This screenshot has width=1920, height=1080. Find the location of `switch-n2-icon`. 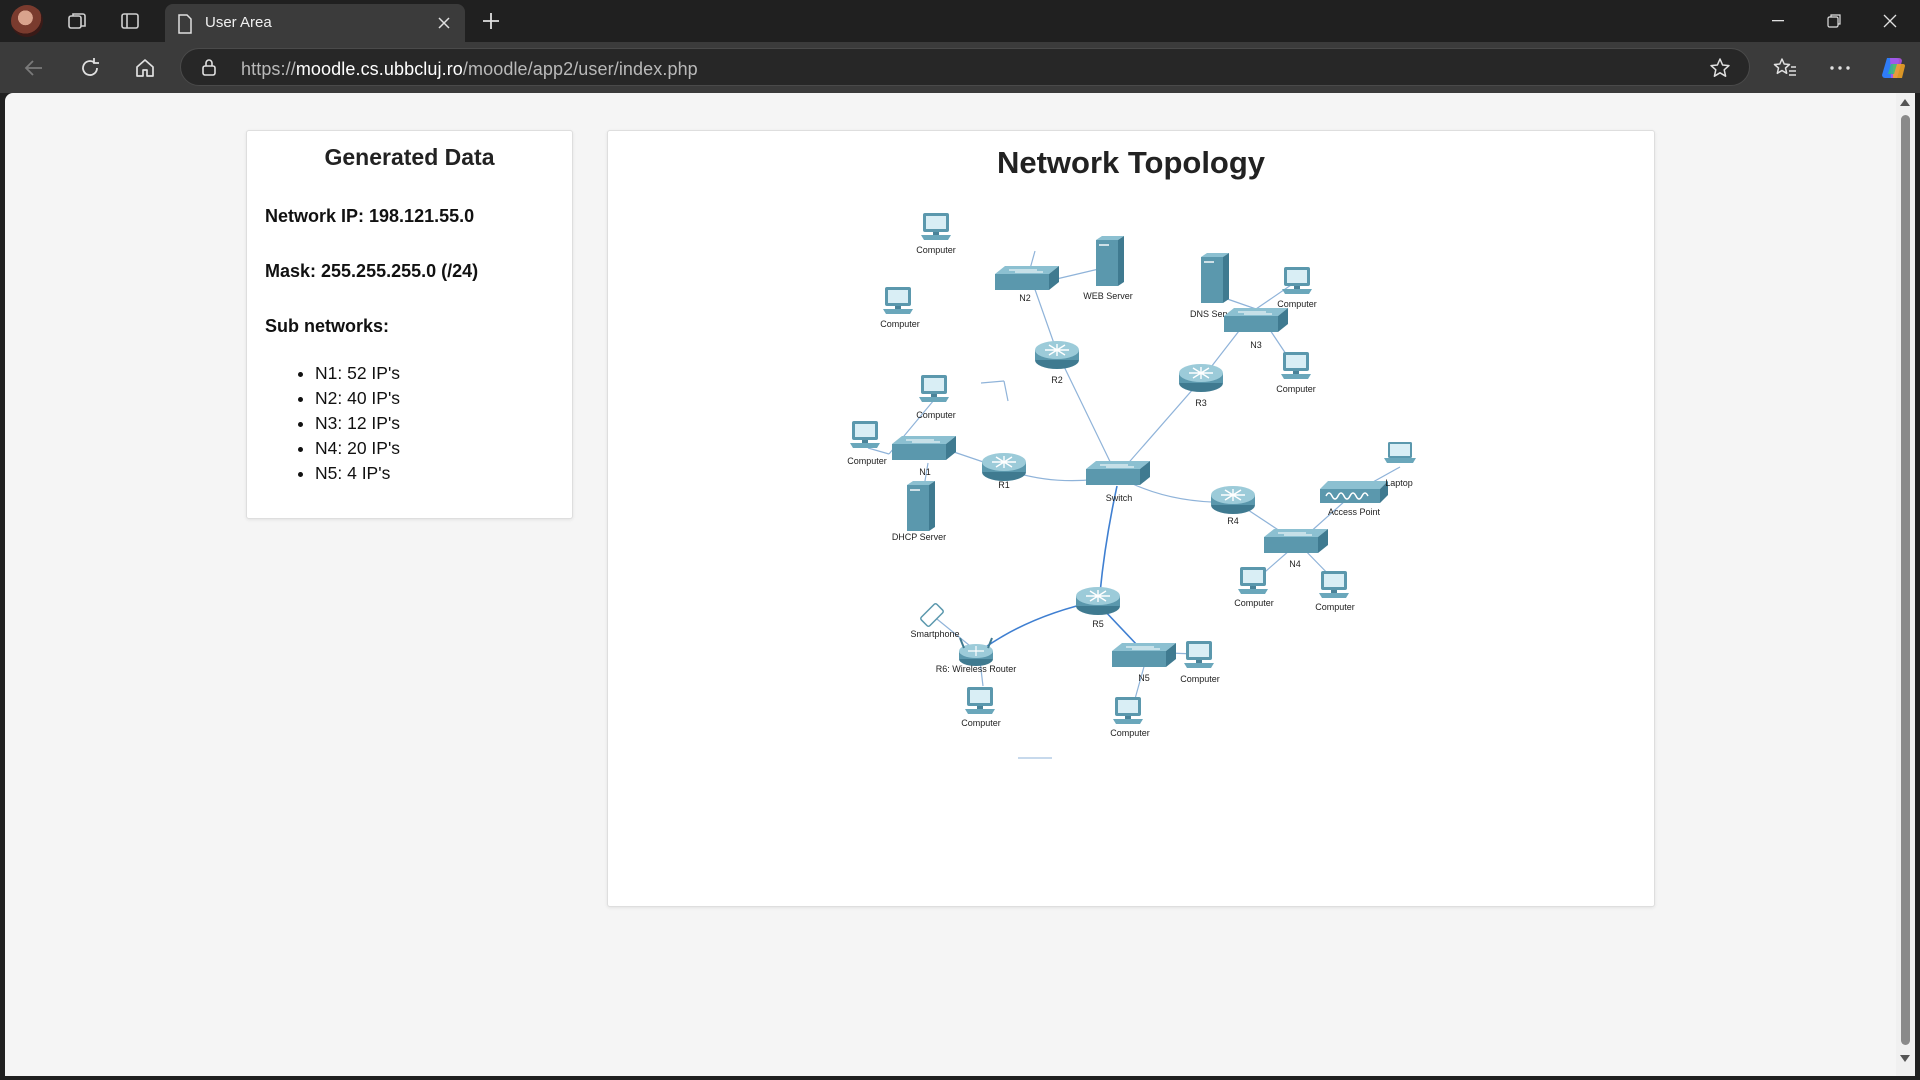

switch-n2-icon is located at coordinates (1027, 278).